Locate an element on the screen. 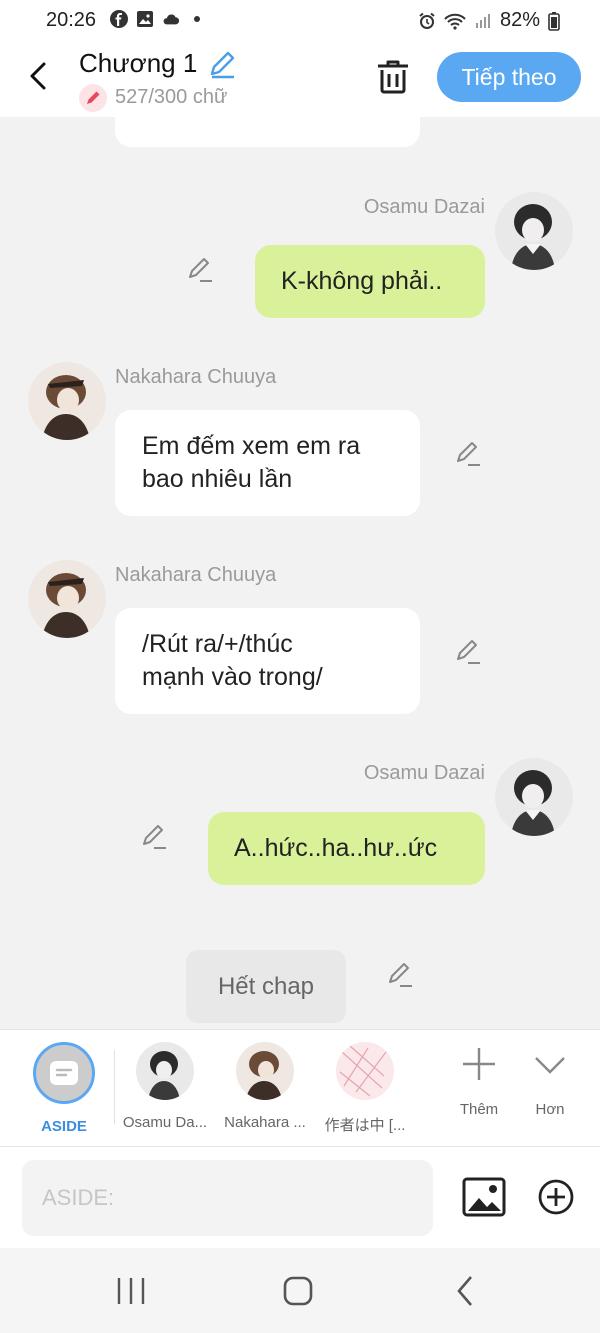 The width and height of the screenshot is (600, 1333). message-bubble: A..hức..ha..hư..ức is located at coordinates (346, 848).